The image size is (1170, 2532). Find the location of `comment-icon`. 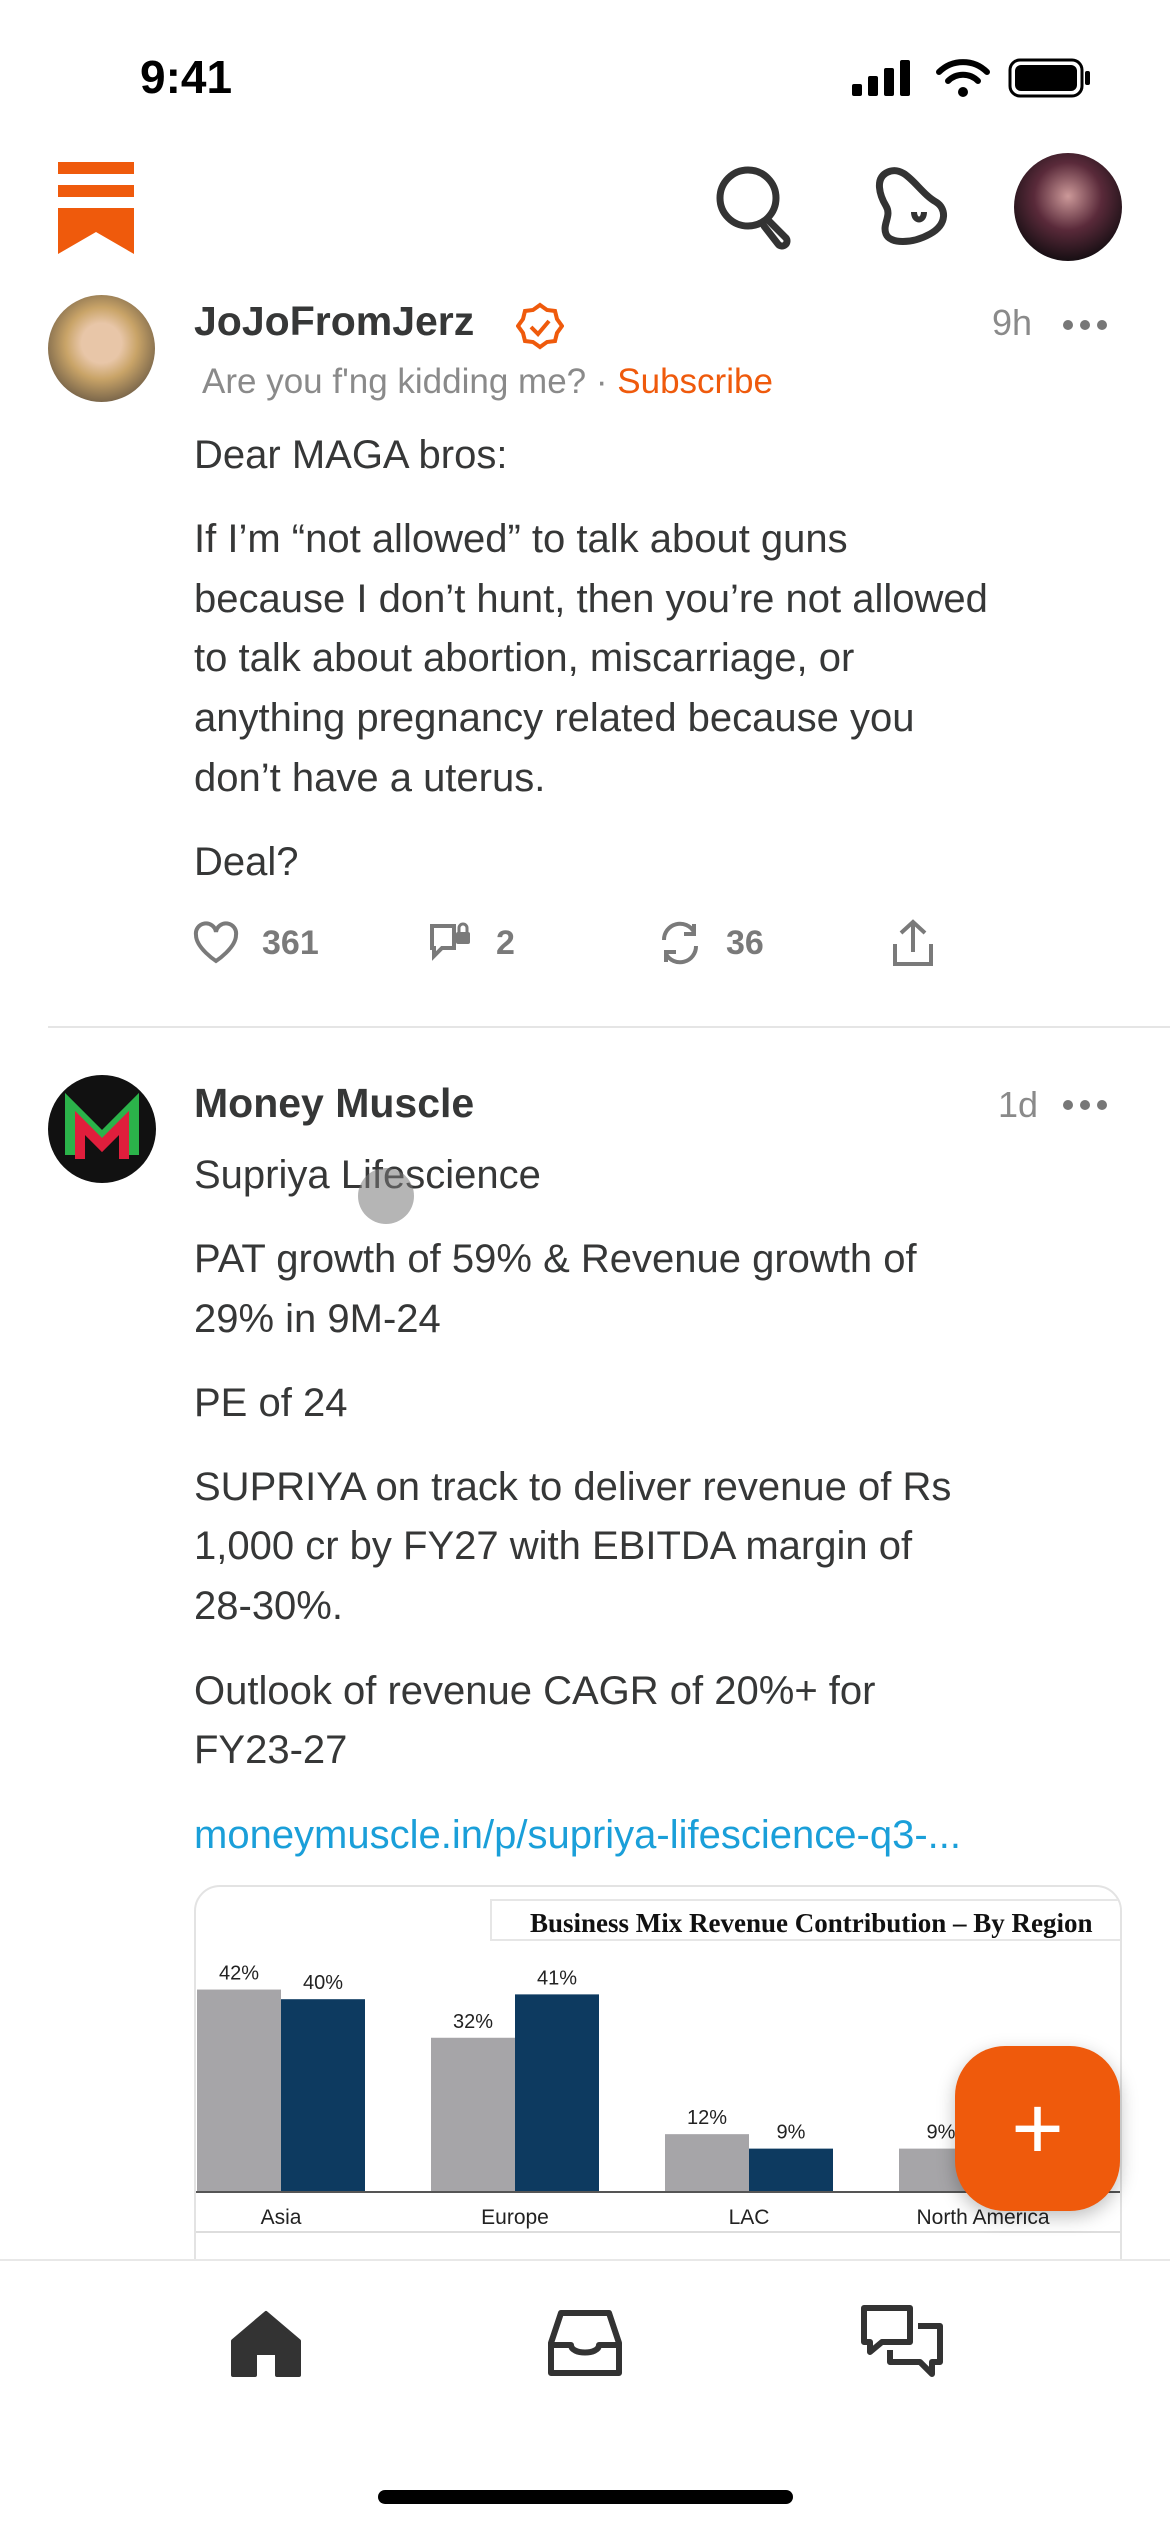

comment-icon is located at coordinates (450, 941).